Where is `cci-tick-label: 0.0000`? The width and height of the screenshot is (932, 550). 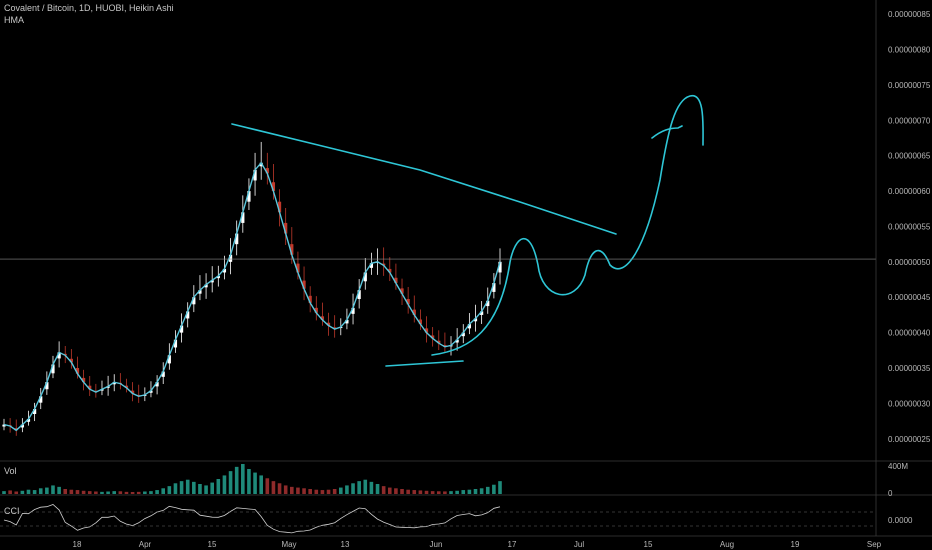
cci-tick-label: 0.0000 is located at coordinates (900, 520).